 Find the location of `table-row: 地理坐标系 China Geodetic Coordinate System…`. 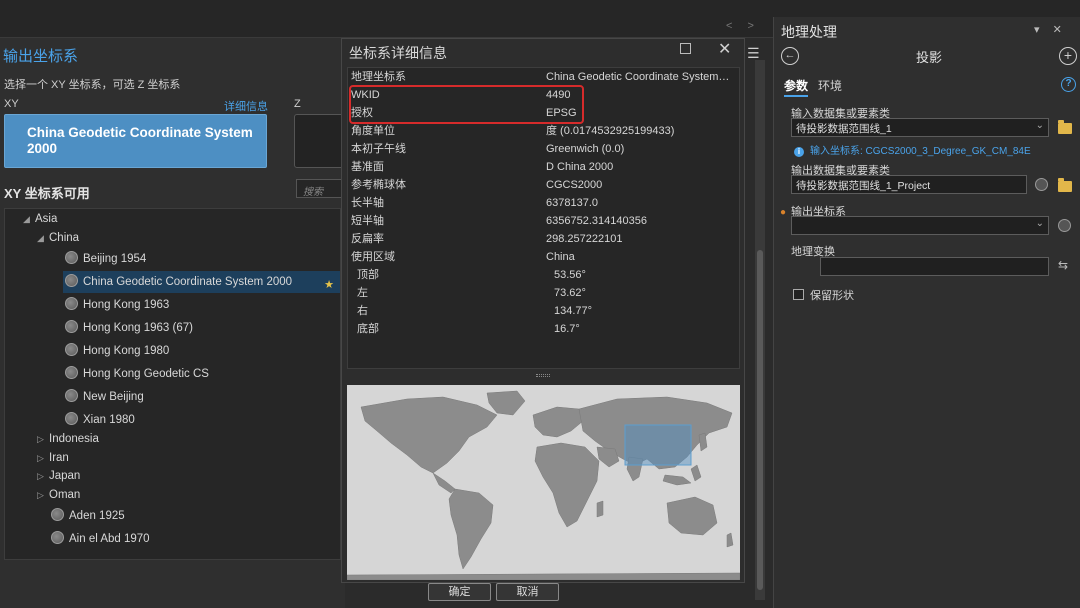

table-row: 地理坐标系 China Geodetic Coordinate System… is located at coordinates (540, 77).